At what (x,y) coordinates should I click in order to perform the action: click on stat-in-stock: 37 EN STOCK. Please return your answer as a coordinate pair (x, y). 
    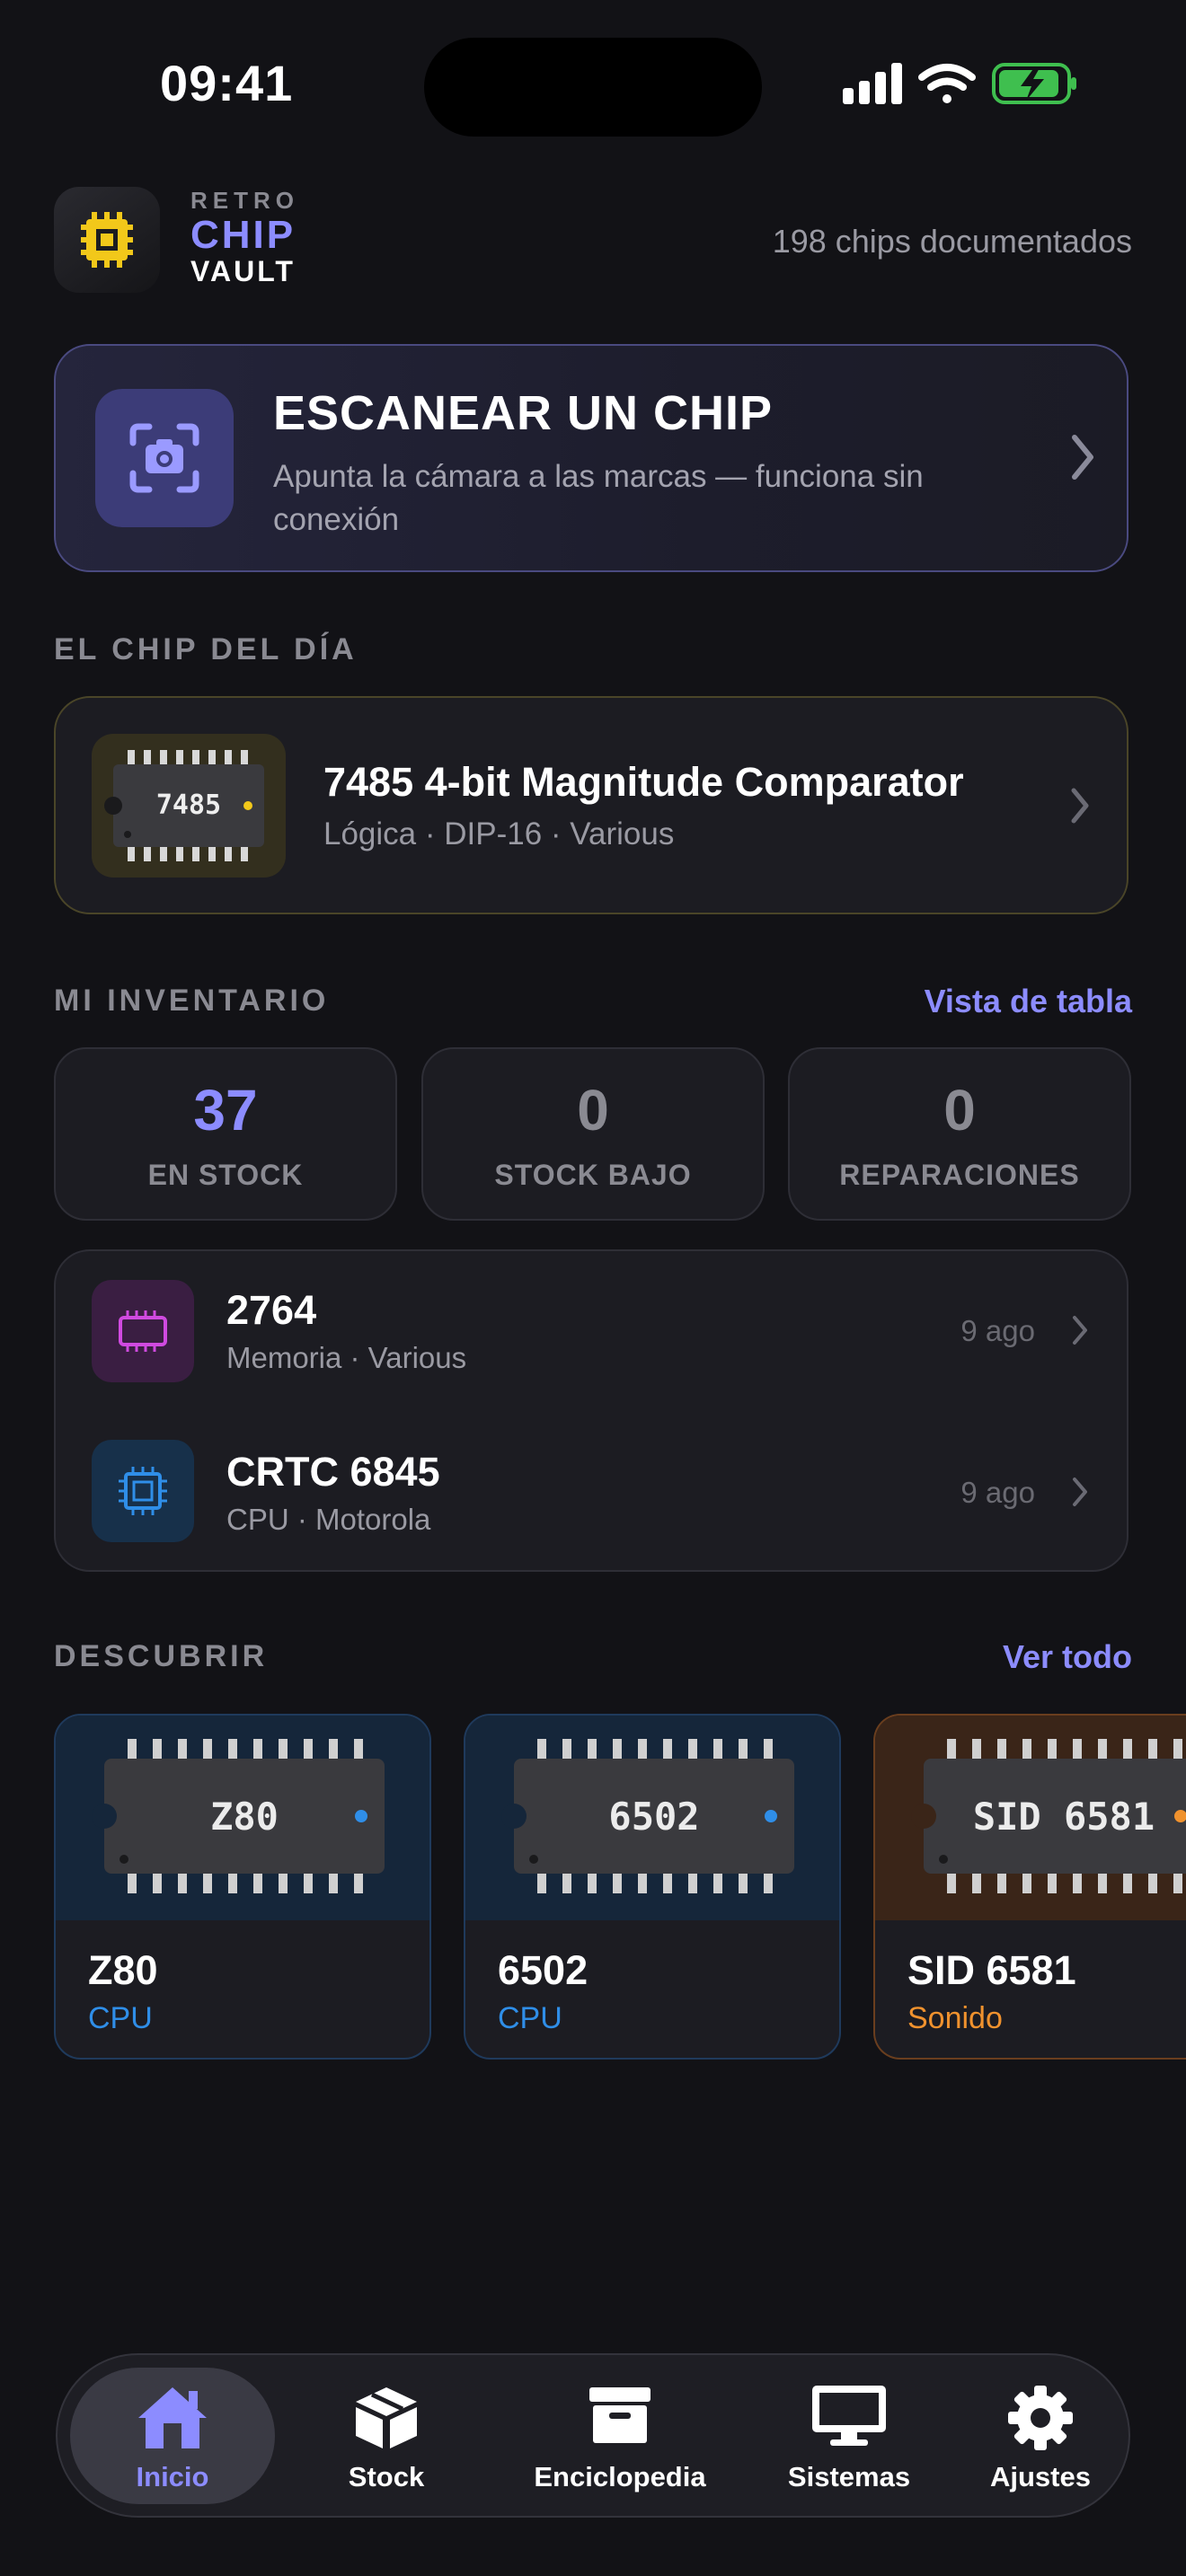
    Looking at the image, I should click on (225, 1134).